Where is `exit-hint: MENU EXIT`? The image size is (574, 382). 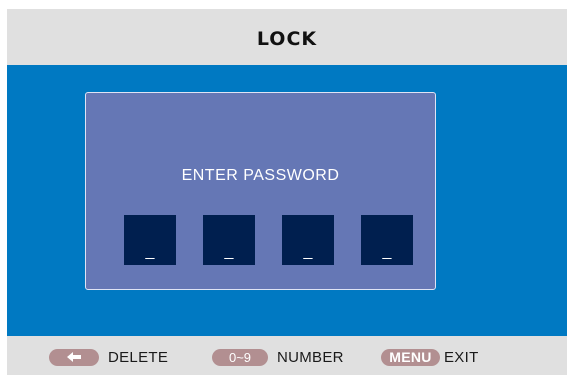 exit-hint: MENU EXIT is located at coordinates (430, 357).